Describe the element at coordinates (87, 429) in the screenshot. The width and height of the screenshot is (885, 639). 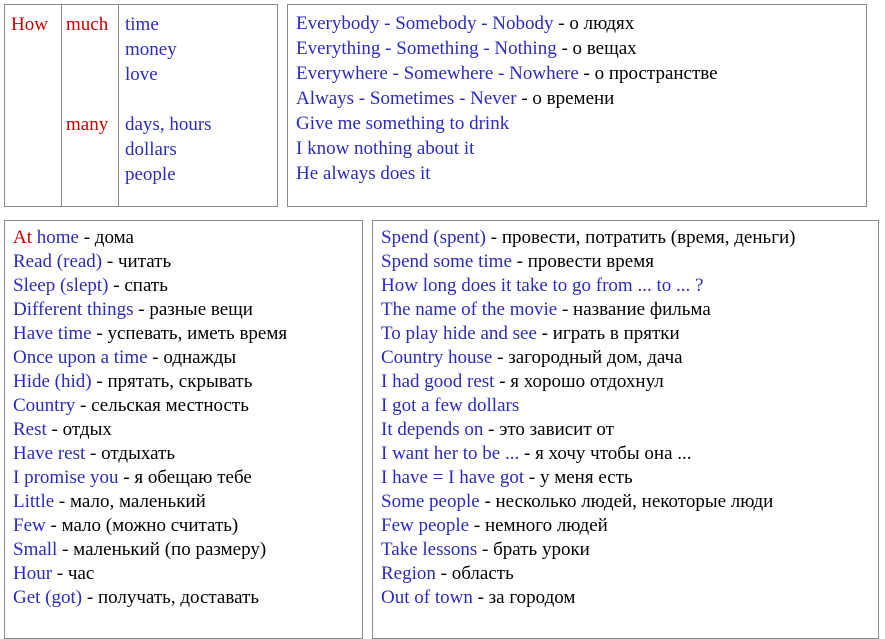
I see `vocab-left-translation: отдых` at that location.